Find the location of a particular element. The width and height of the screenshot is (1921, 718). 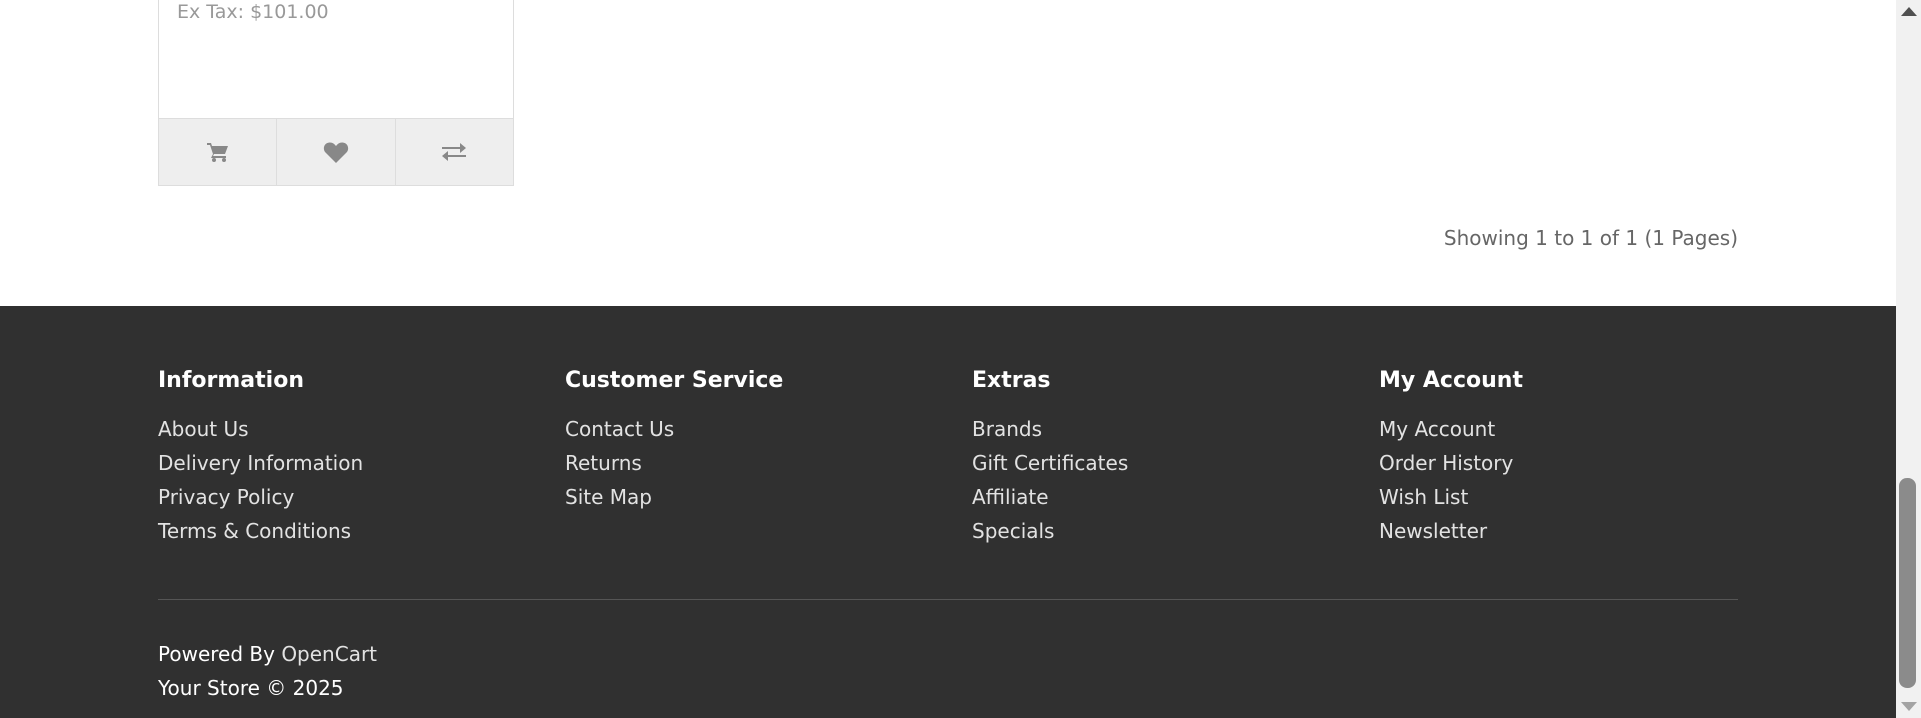

powered-by-text: Powered By is located at coordinates (216, 654).